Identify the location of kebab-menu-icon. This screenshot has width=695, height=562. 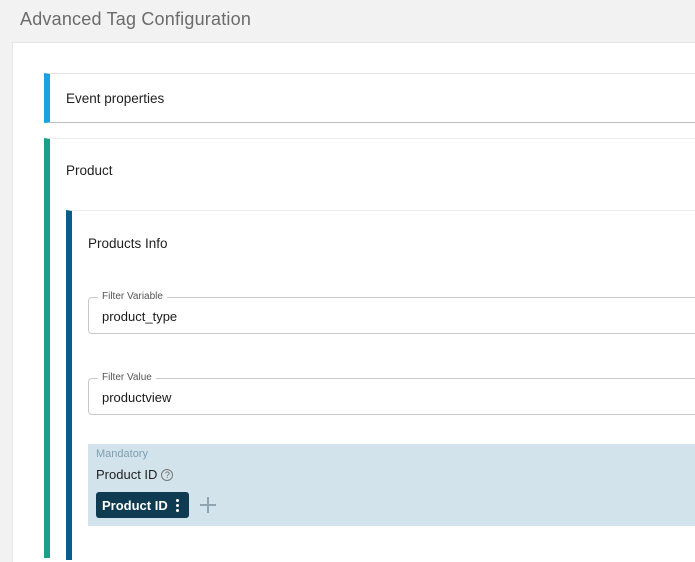
(178, 505).